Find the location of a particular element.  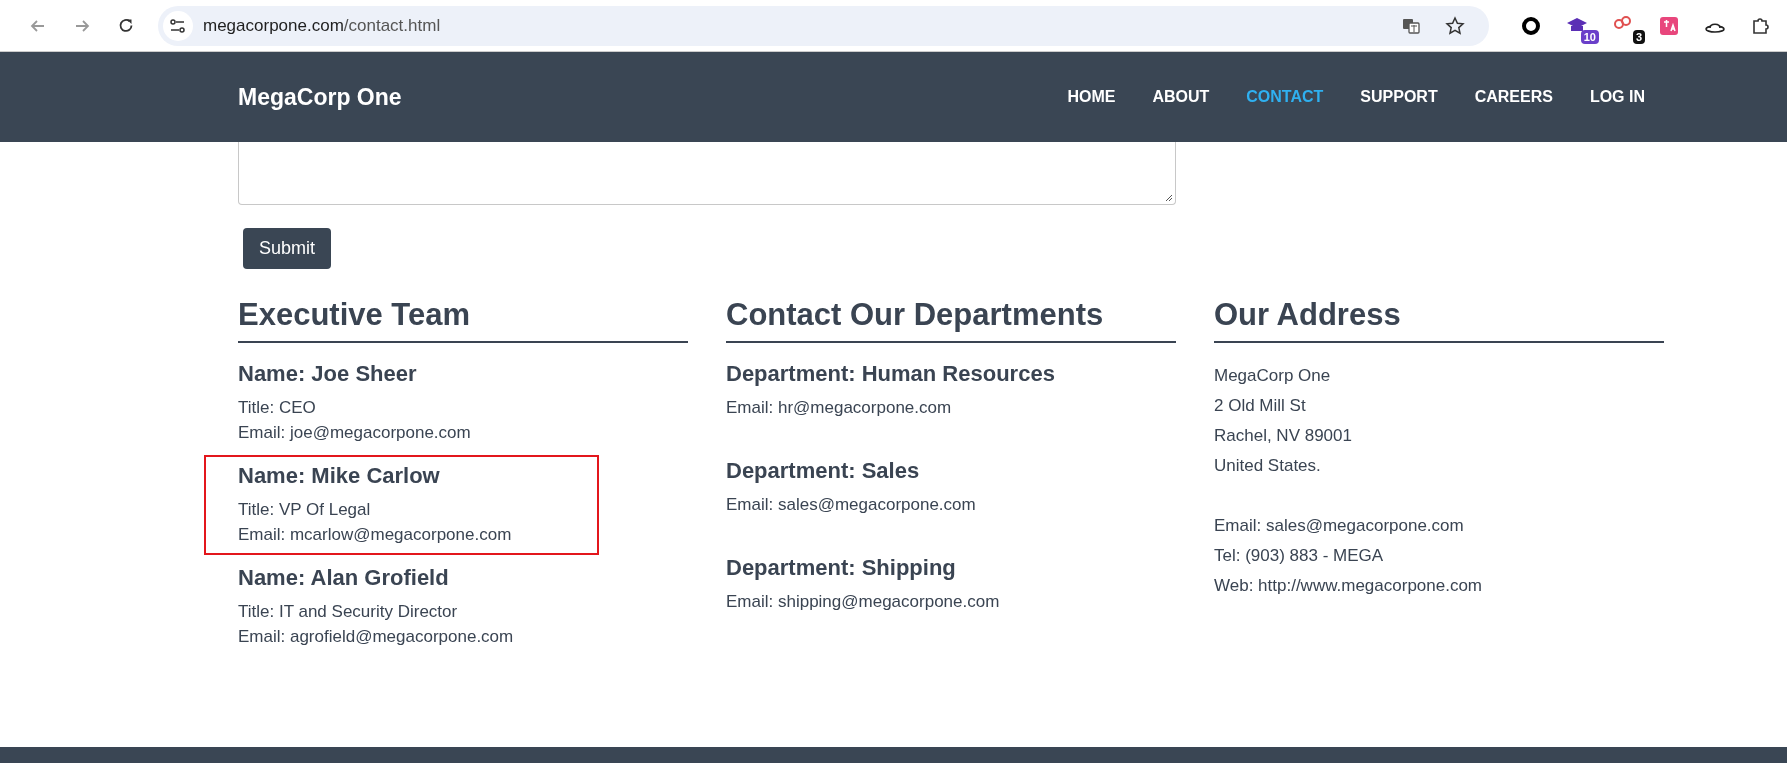

extension-badge: 3 is located at coordinates (1638, 36).